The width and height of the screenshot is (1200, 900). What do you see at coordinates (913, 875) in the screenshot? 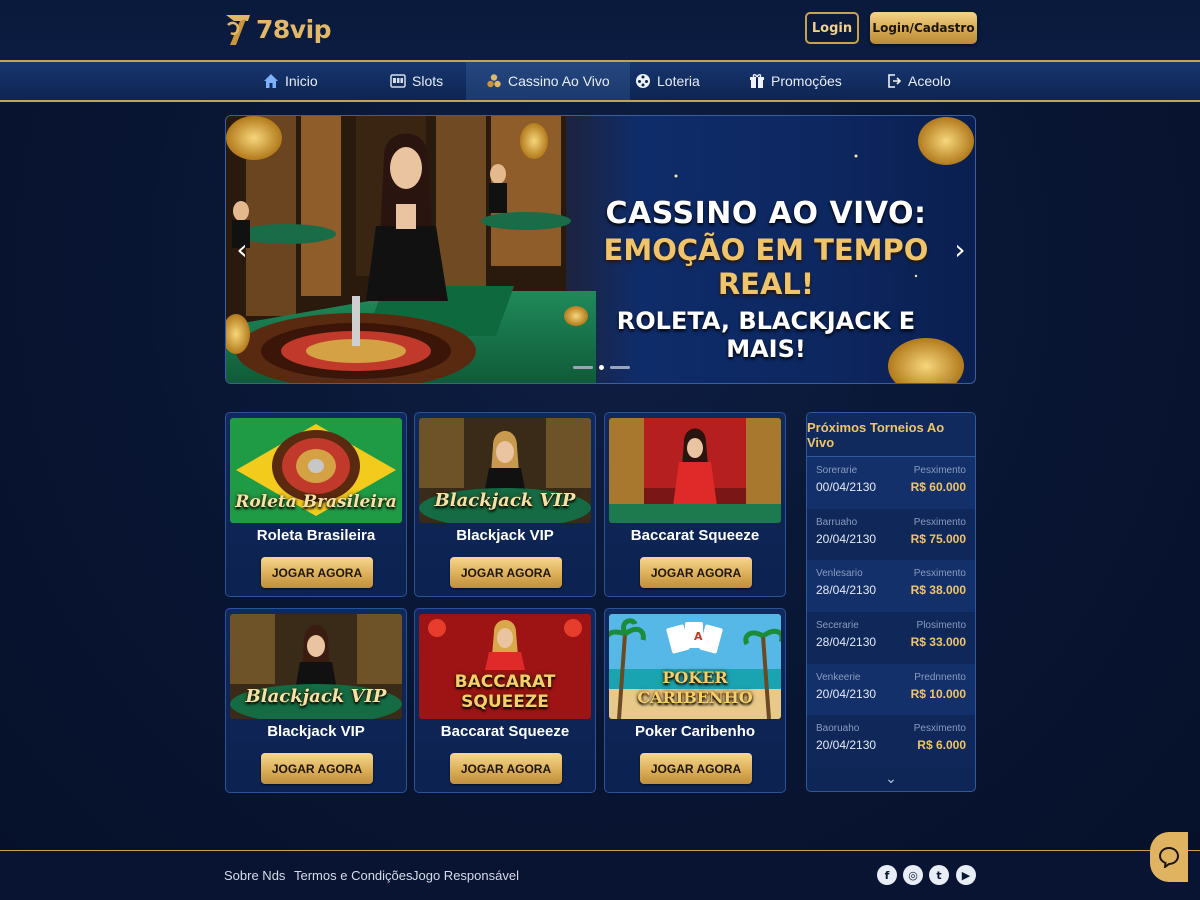
I see `instagram-icon: ◎` at bounding box center [913, 875].